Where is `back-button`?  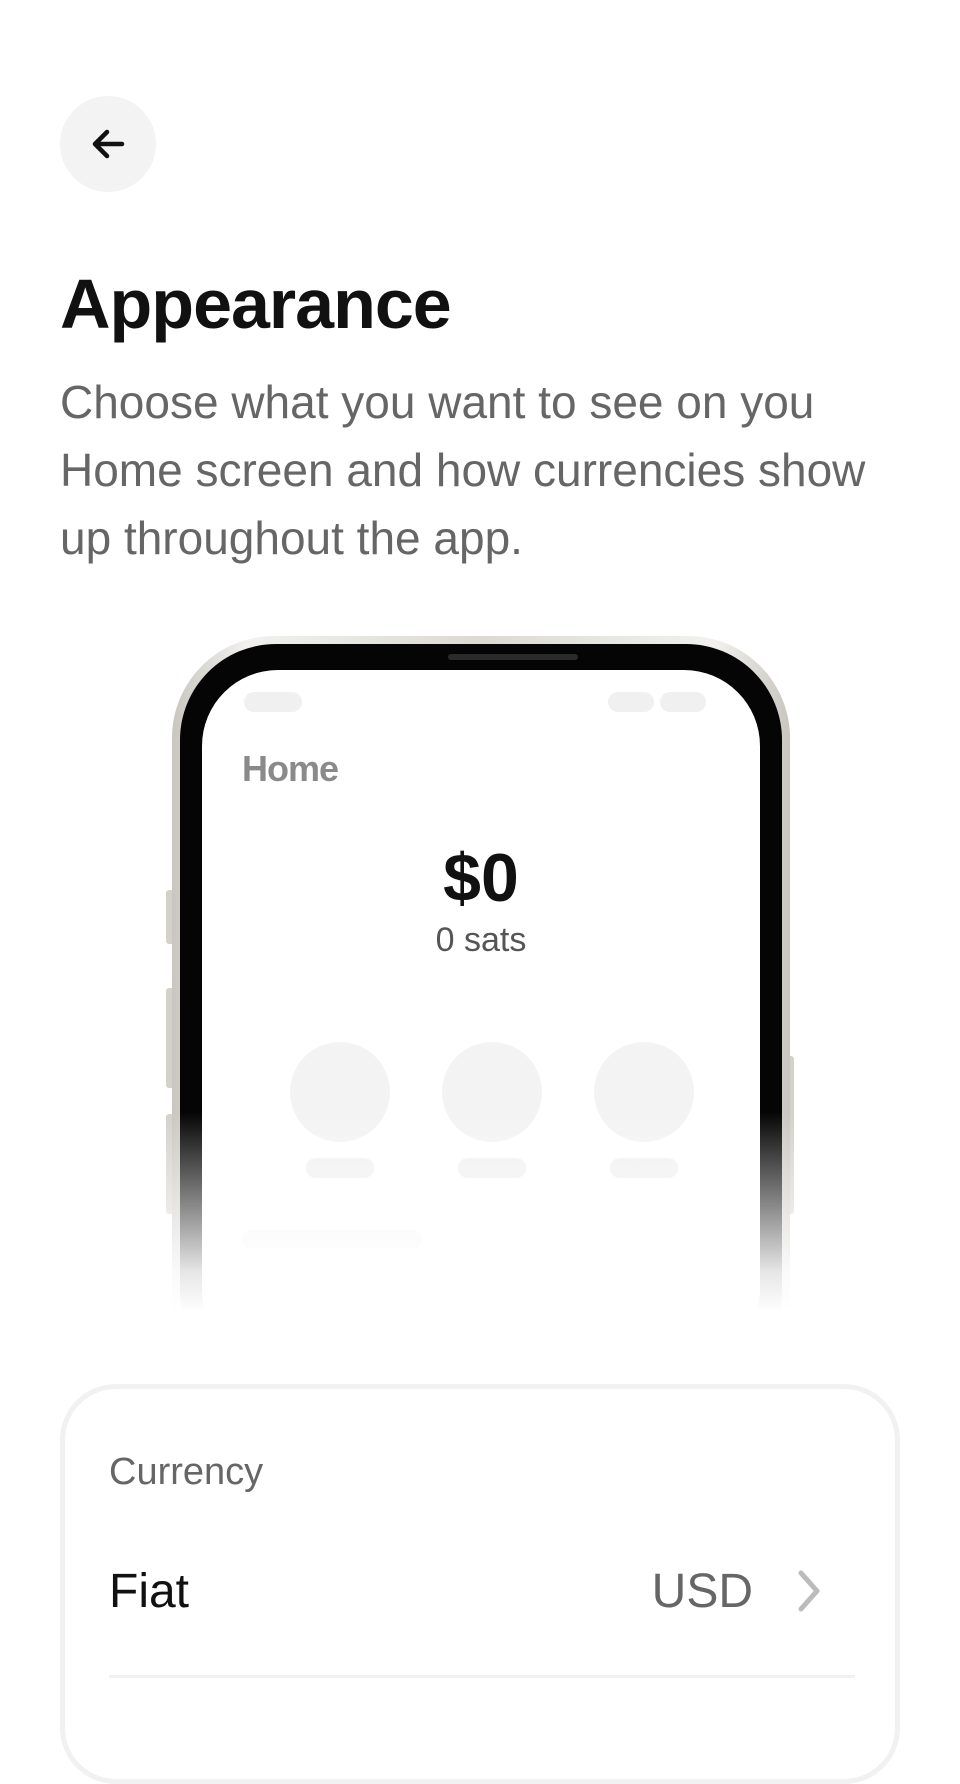 back-button is located at coordinates (108, 144).